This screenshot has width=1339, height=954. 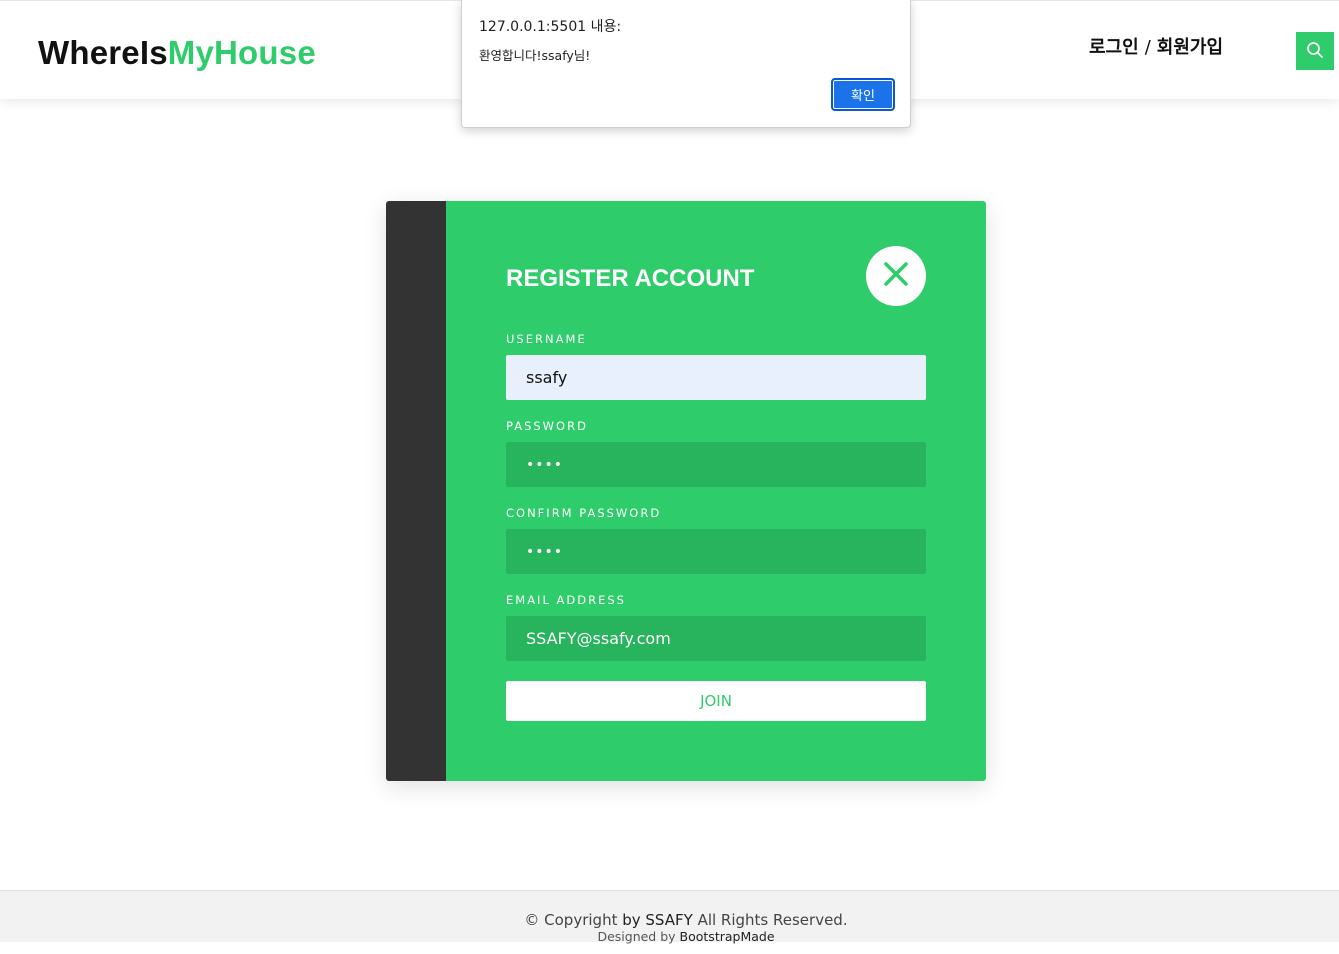 I want to click on close-icon, so click(x=896, y=276).